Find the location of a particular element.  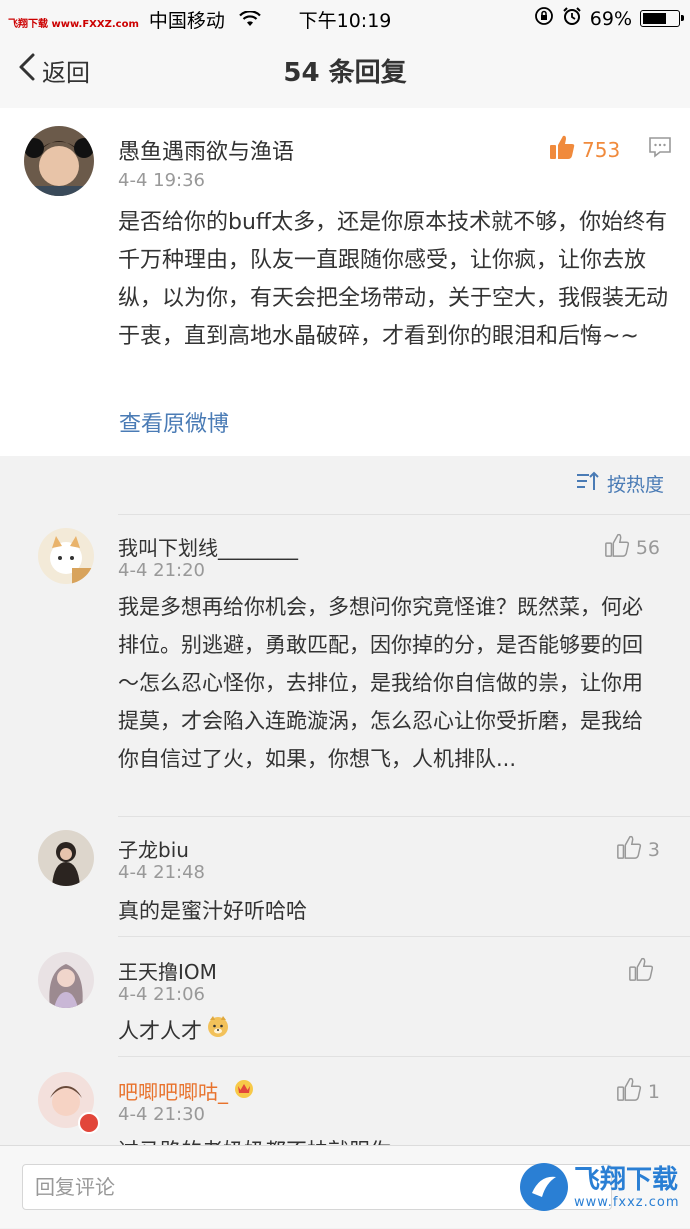

like-button: 1 is located at coordinates (638, 1091).